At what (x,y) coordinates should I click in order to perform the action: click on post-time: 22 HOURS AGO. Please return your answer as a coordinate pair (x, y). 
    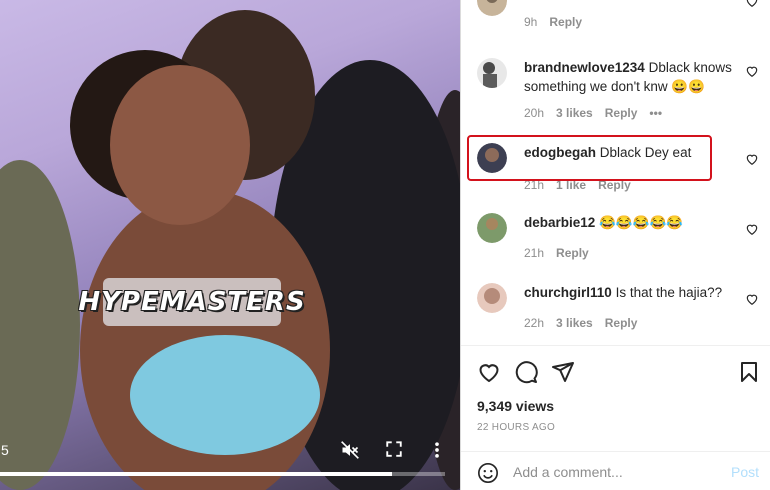
    Looking at the image, I should click on (516, 427).